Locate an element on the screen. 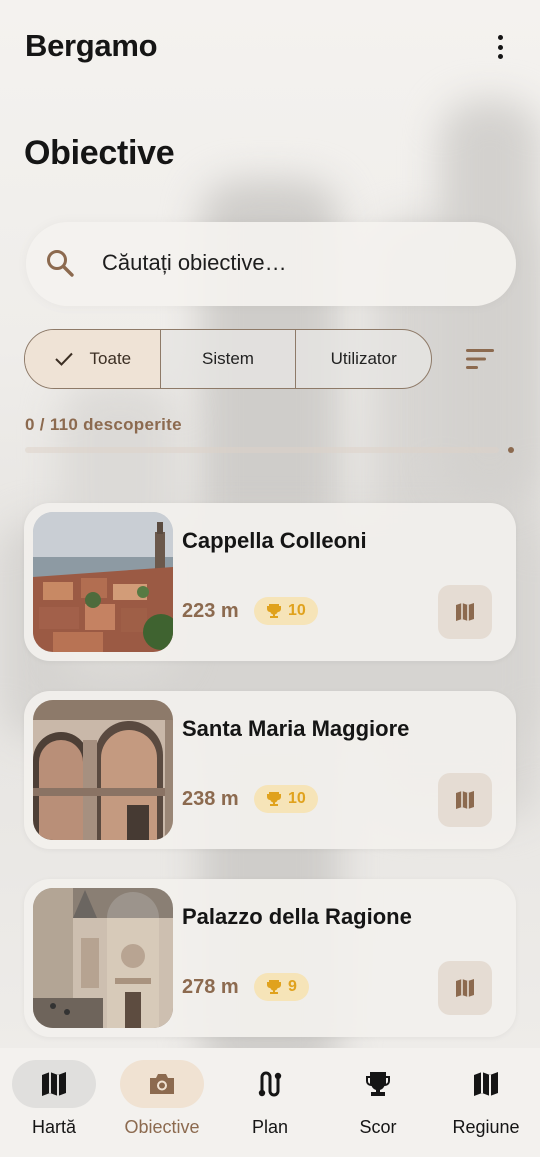 The image size is (540, 1157). progress-bar is located at coordinates (262, 450).